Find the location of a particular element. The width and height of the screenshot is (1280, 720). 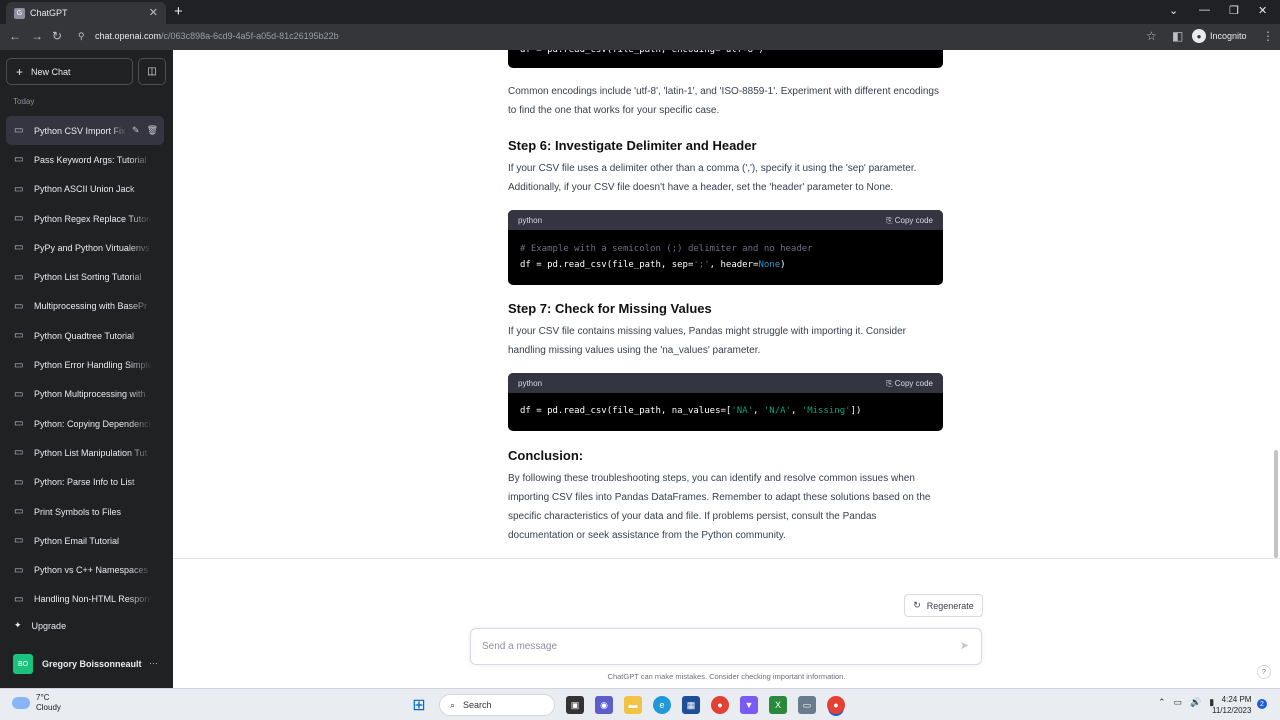

remote-desktop-icon: ▭ is located at coordinates (807, 705).